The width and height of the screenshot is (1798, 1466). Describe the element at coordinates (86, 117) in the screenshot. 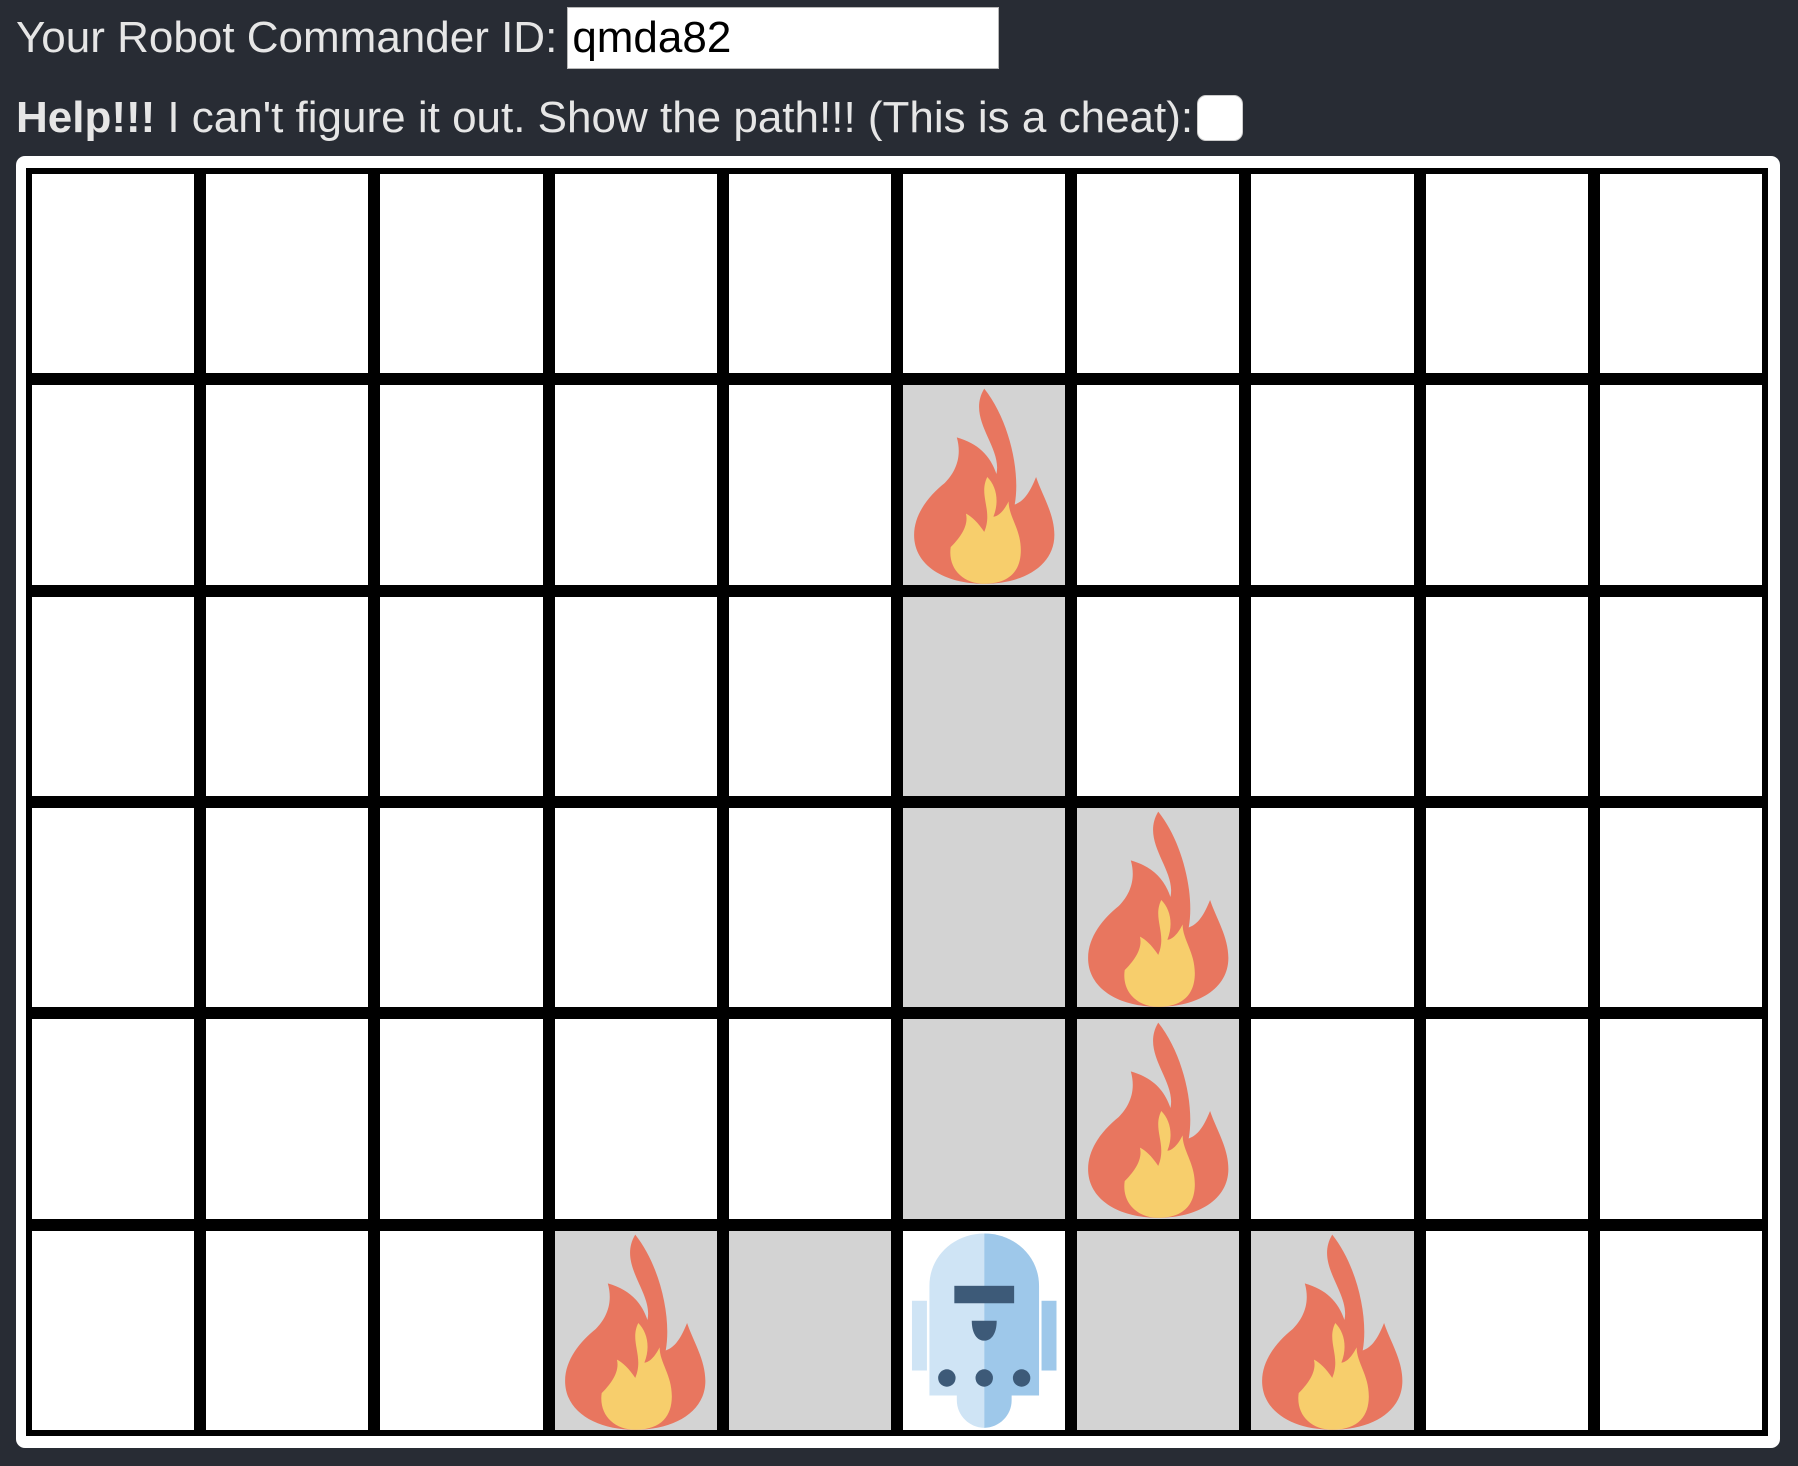

I see `help-emphasis: Help!!!` at that location.